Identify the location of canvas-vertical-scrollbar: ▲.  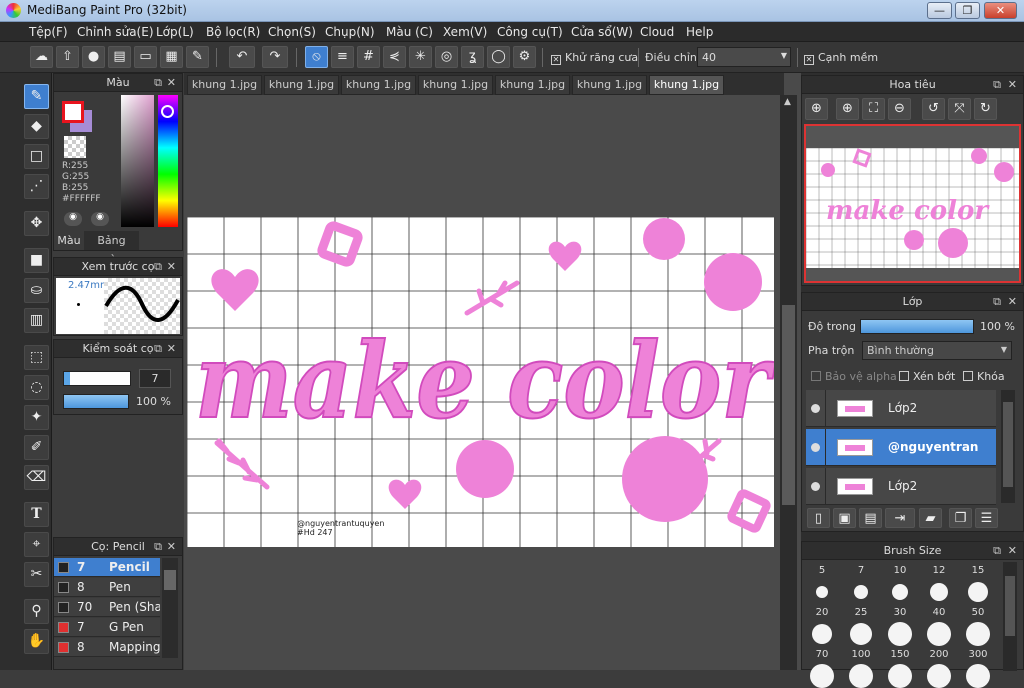
(788, 382).